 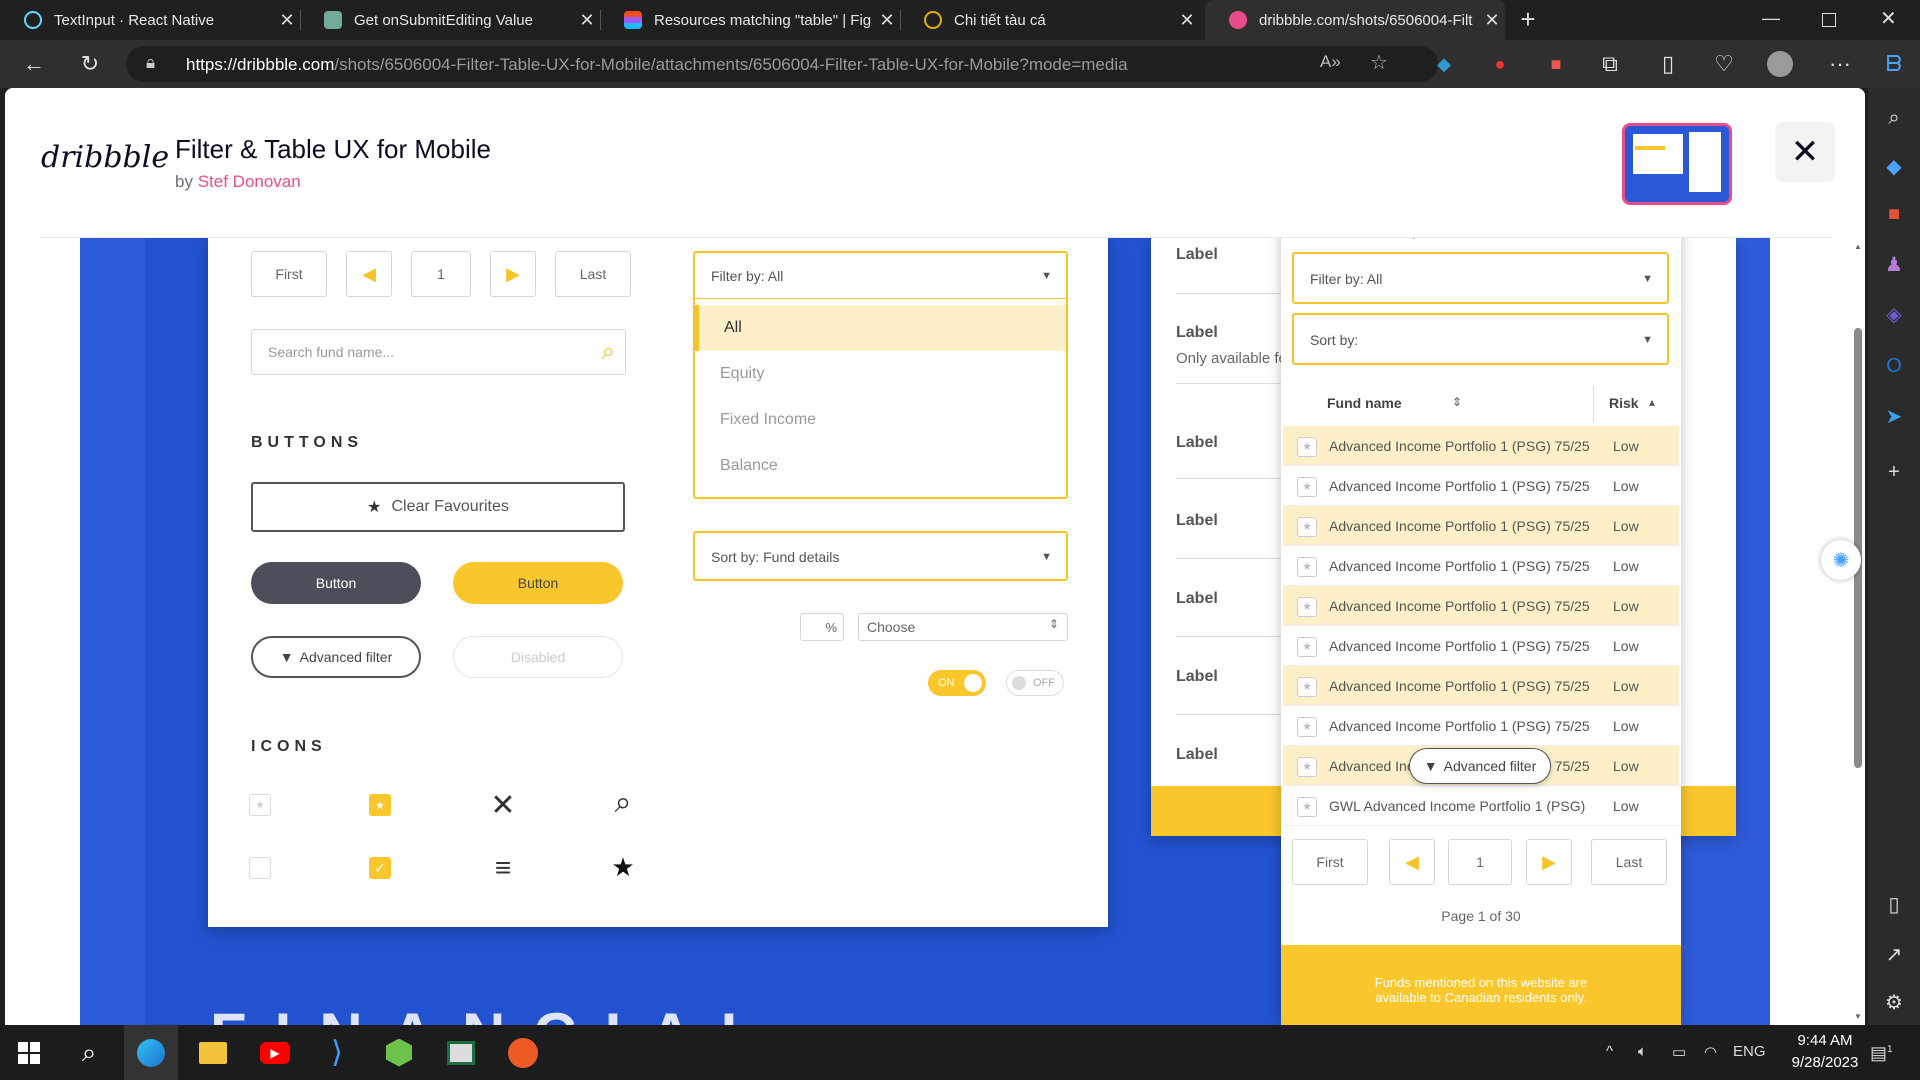 What do you see at coordinates (1894, 366) in the screenshot?
I see `outlook-icon: O` at bounding box center [1894, 366].